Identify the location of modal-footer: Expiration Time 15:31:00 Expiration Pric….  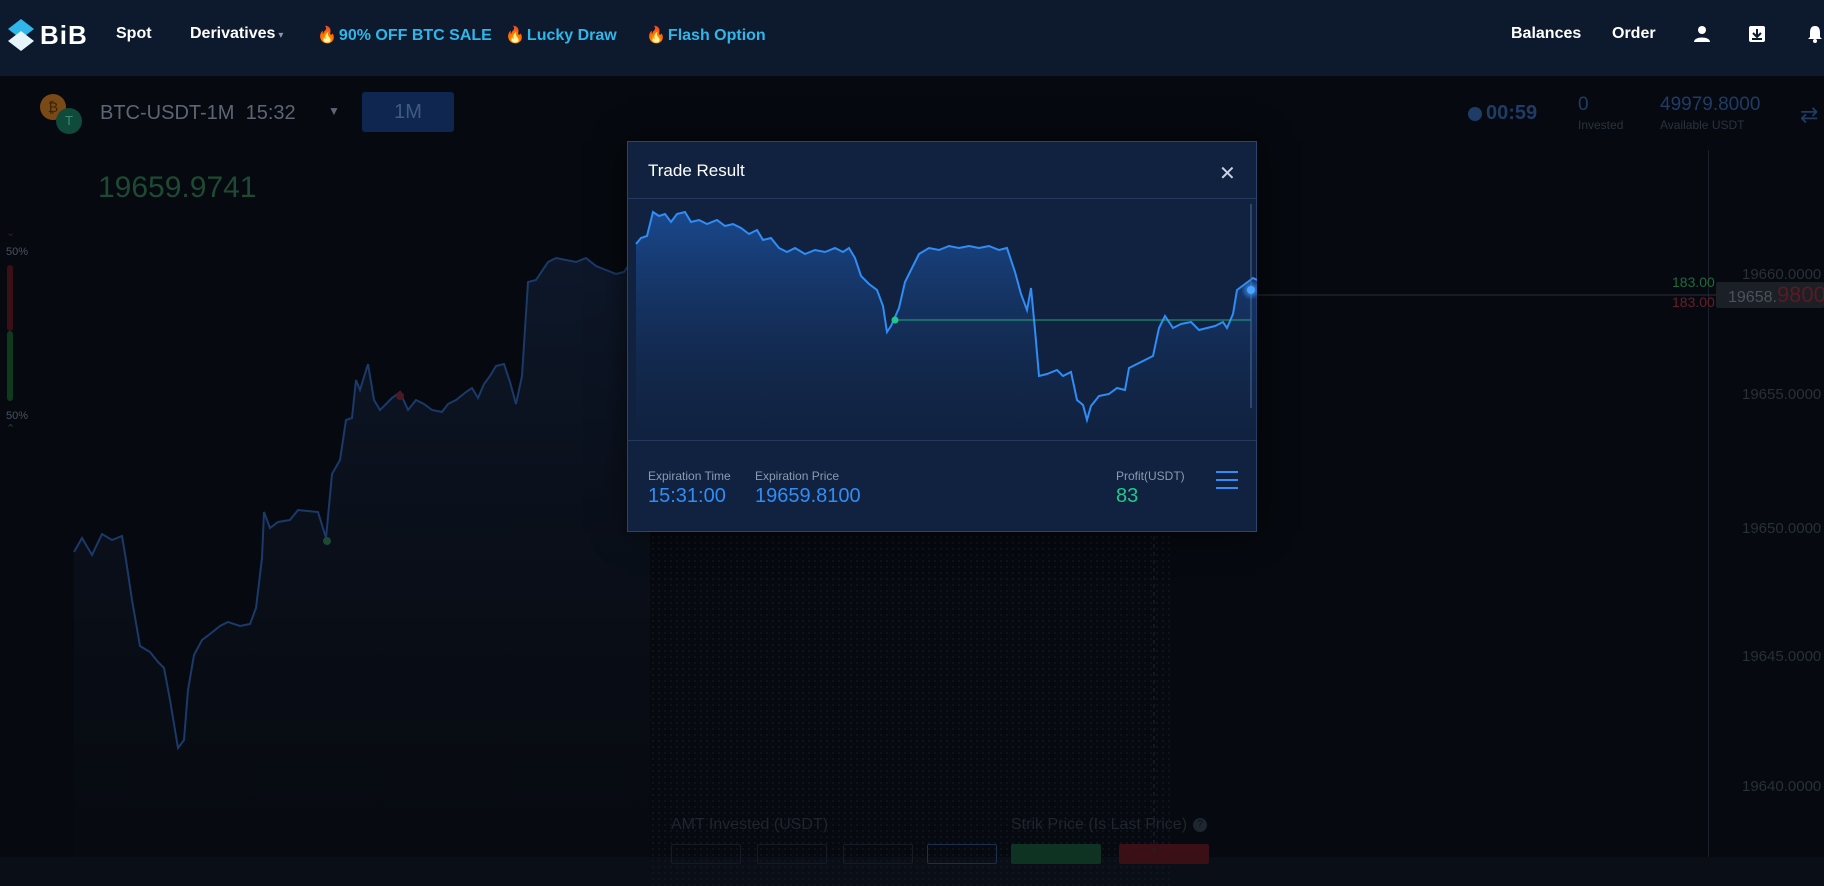
(942, 486).